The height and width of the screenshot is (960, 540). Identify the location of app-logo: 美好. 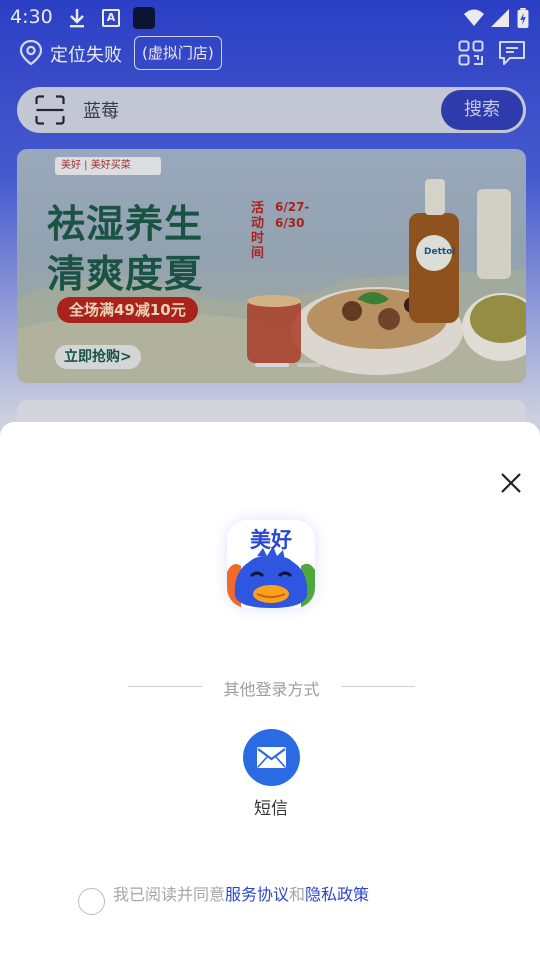
(271, 564).